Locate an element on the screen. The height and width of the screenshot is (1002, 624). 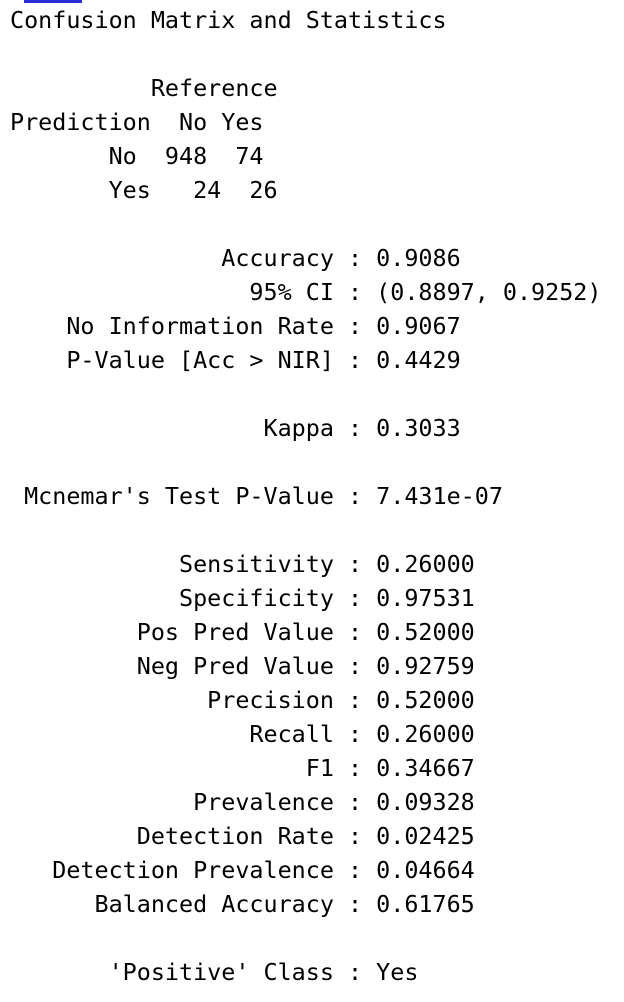
stat-label: Recall is located at coordinates (291, 734).